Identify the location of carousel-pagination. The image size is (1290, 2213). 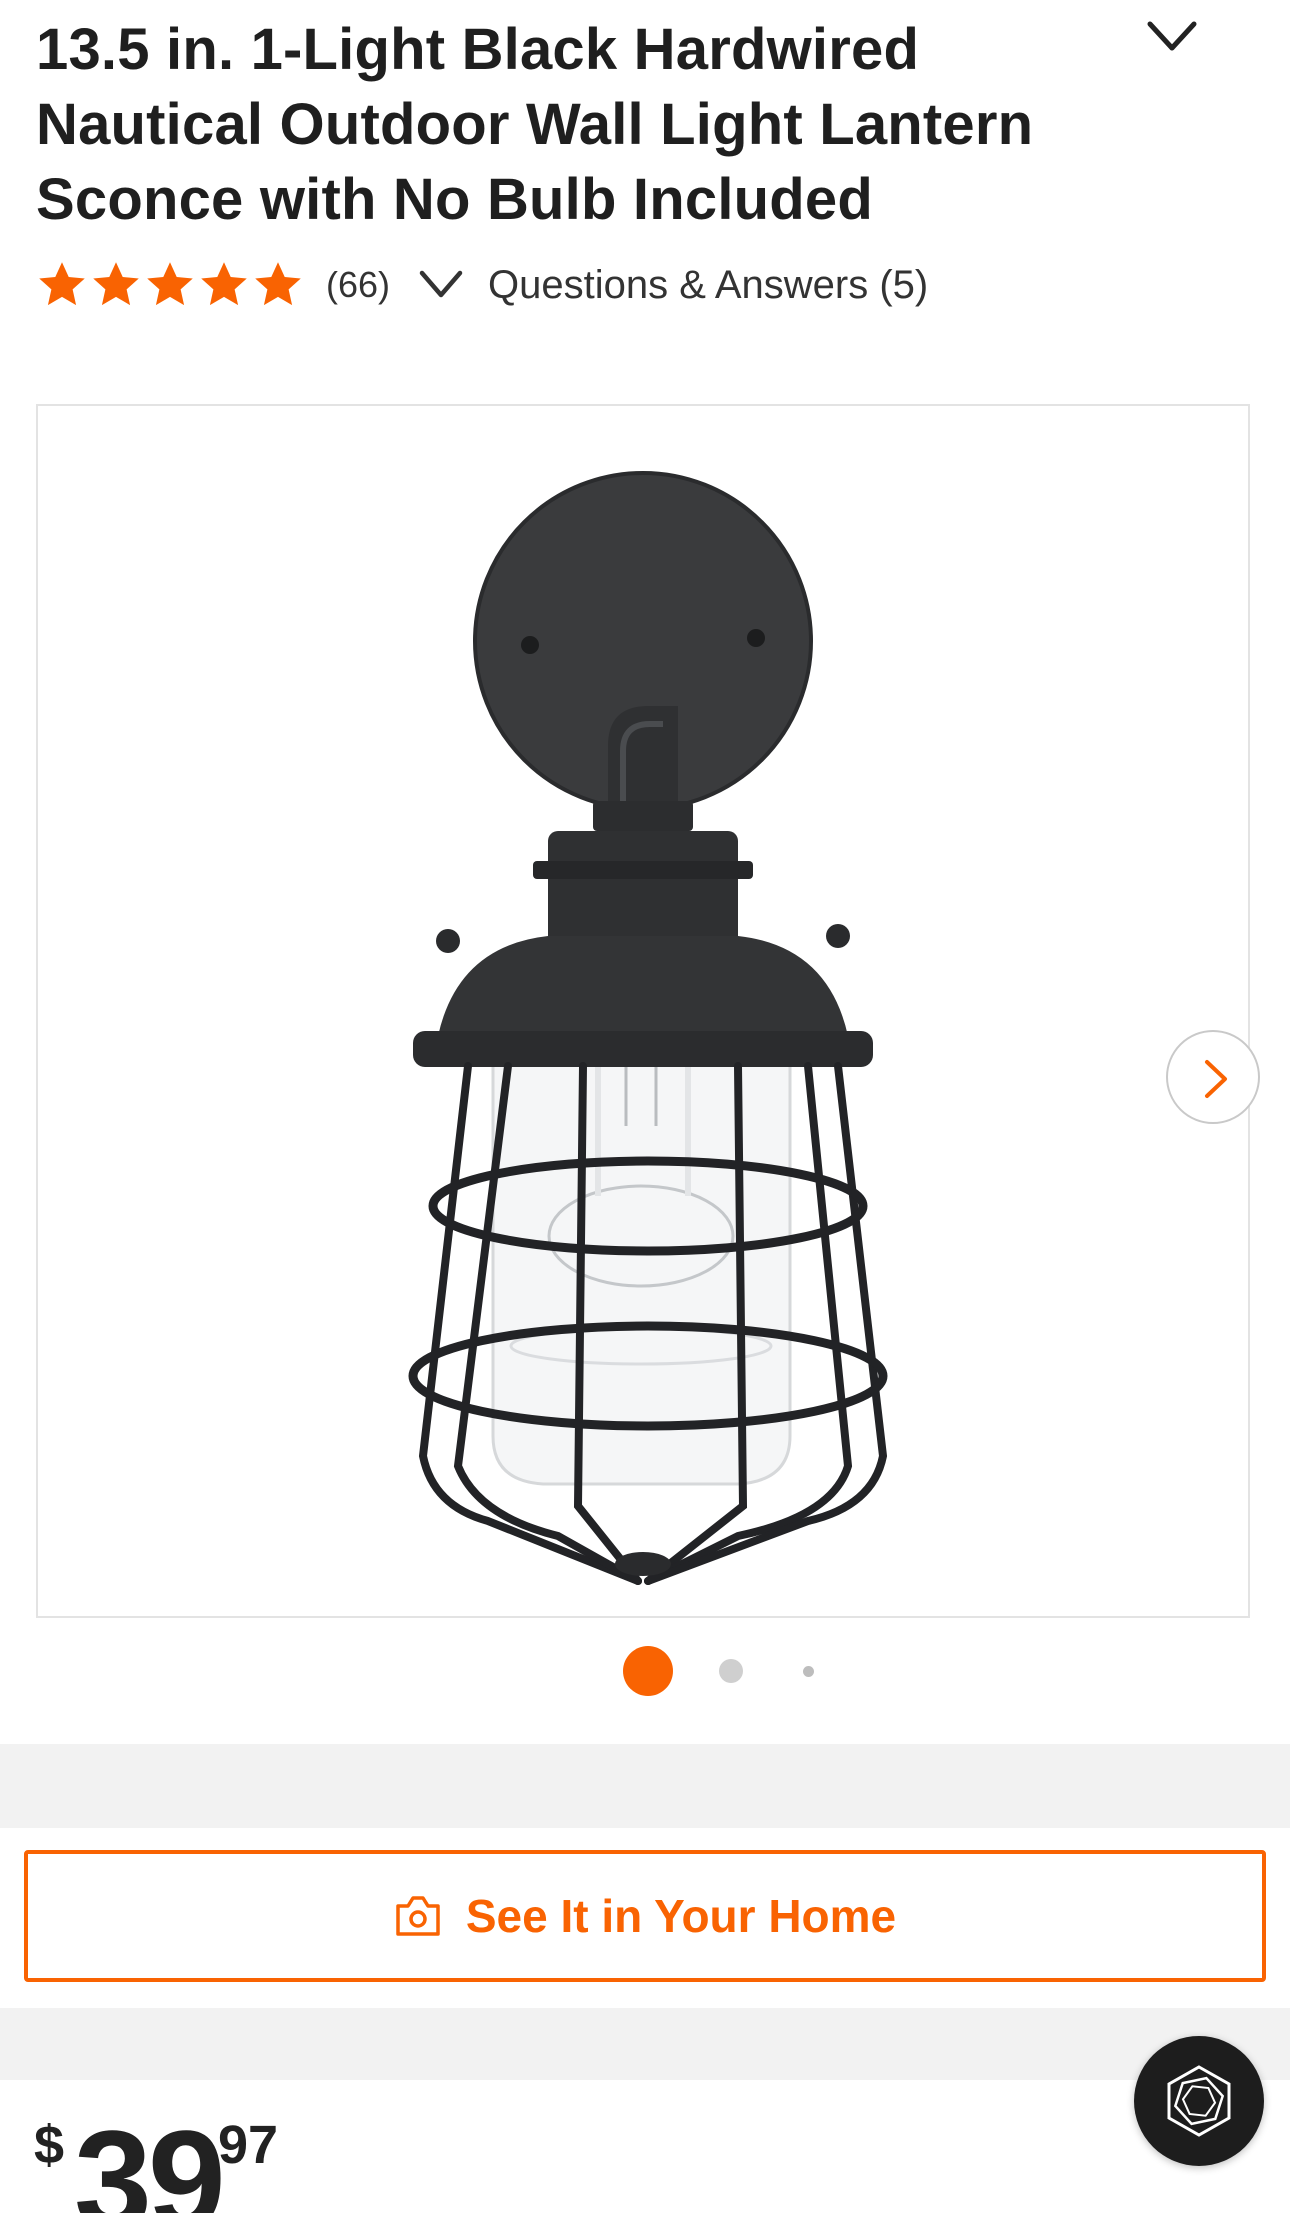
(645, 1668).